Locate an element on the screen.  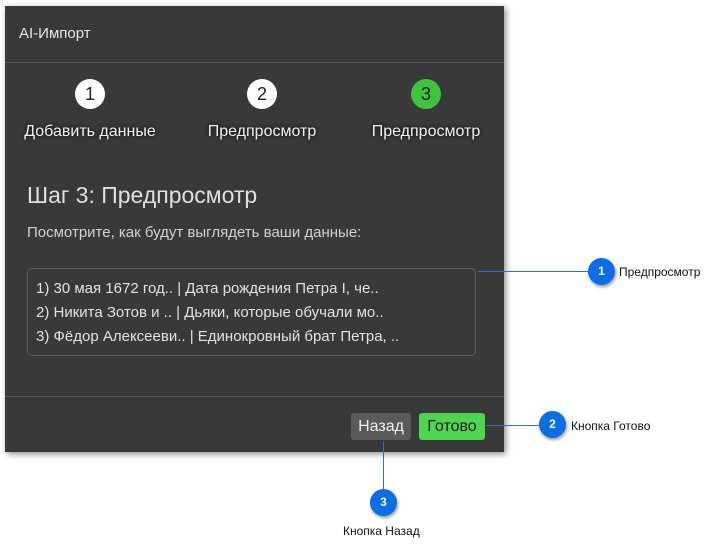
callout-1-marker: 1 is located at coordinates (601, 271).